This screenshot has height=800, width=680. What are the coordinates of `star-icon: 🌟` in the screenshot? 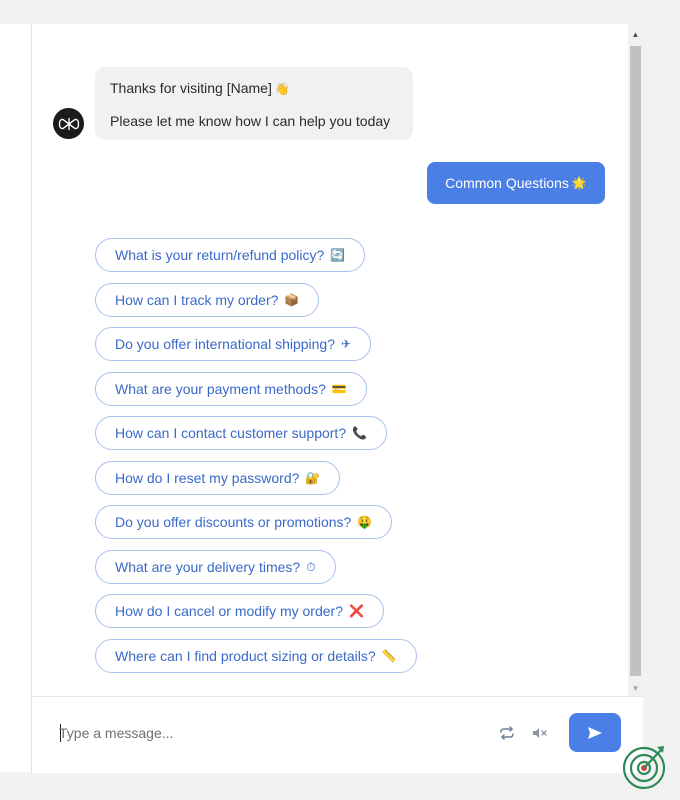 It's located at (579, 183).